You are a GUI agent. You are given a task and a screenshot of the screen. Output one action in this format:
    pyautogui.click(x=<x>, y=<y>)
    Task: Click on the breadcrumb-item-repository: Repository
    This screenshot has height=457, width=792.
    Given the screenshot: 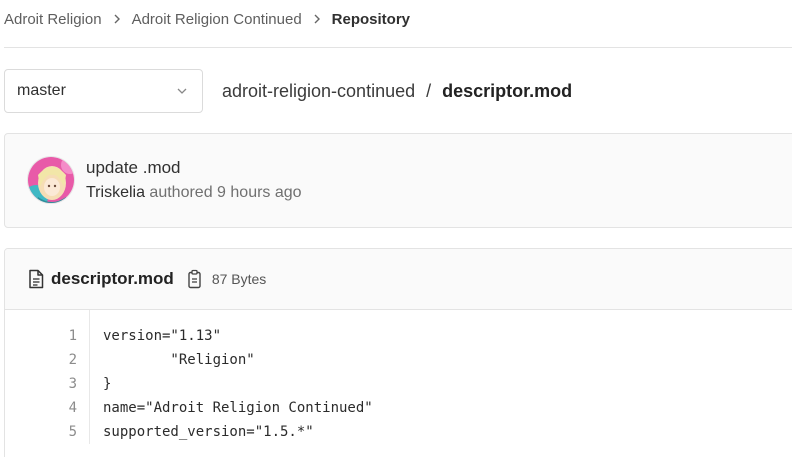 What is the action you would take?
    pyautogui.click(x=371, y=19)
    